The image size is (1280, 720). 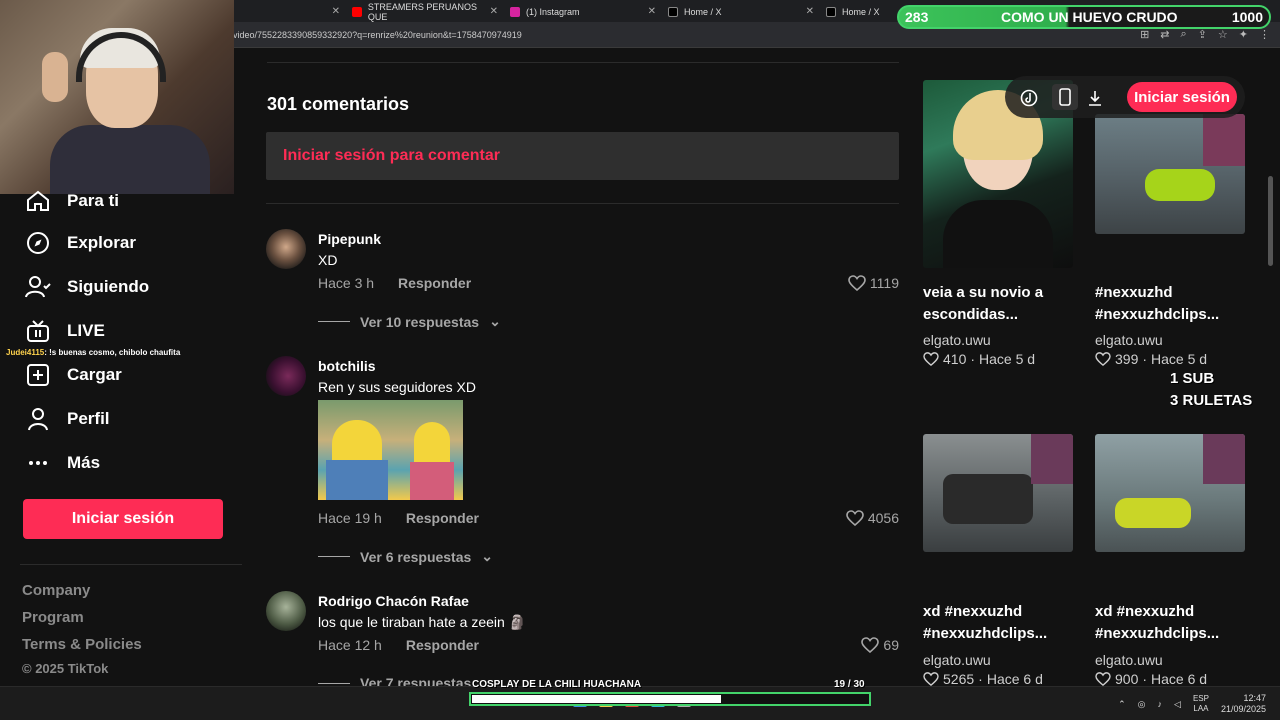 What do you see at coordinates (108, 286) in the screenshot?
I see `sidebar-item-label: Siguiendo` at bounding box center [108, 286].